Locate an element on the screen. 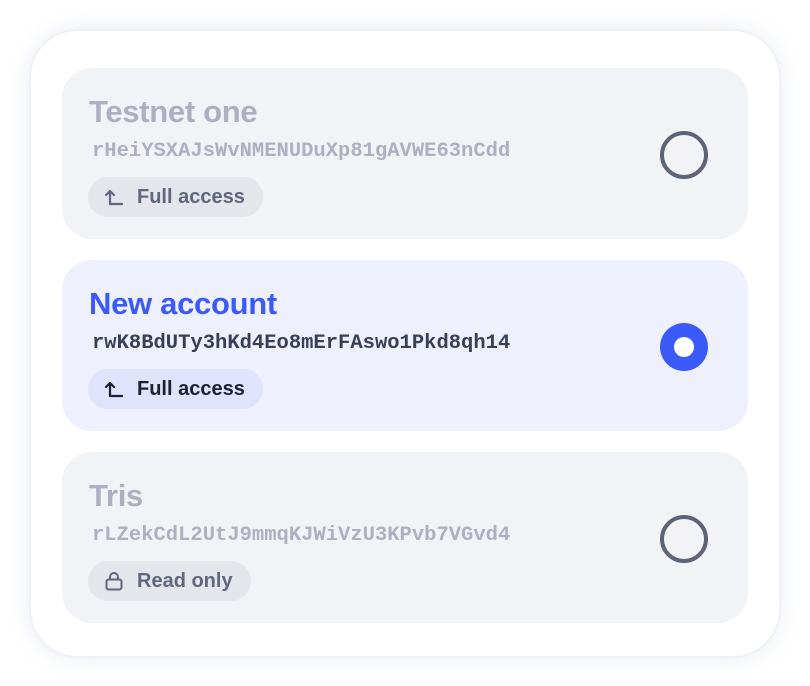  account-name: Testnet one is located at coordinates (173, 111).